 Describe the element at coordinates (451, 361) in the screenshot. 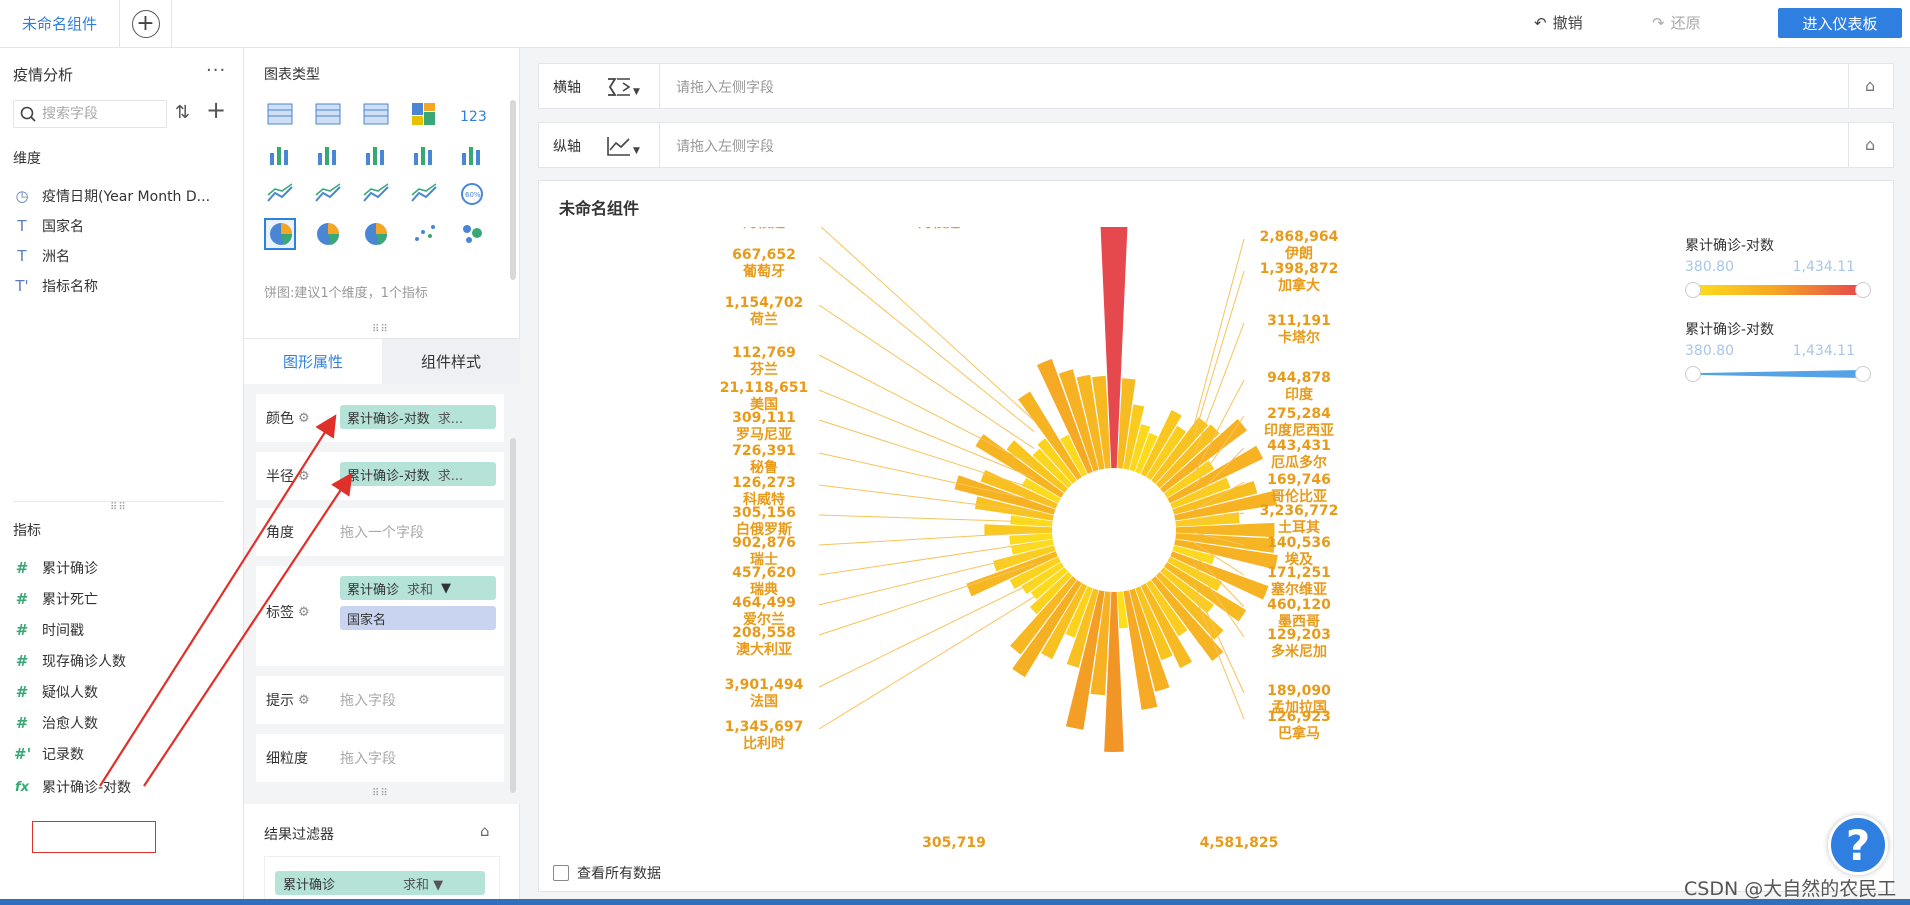

I see `tab-component-style: 组件样式` at that location.